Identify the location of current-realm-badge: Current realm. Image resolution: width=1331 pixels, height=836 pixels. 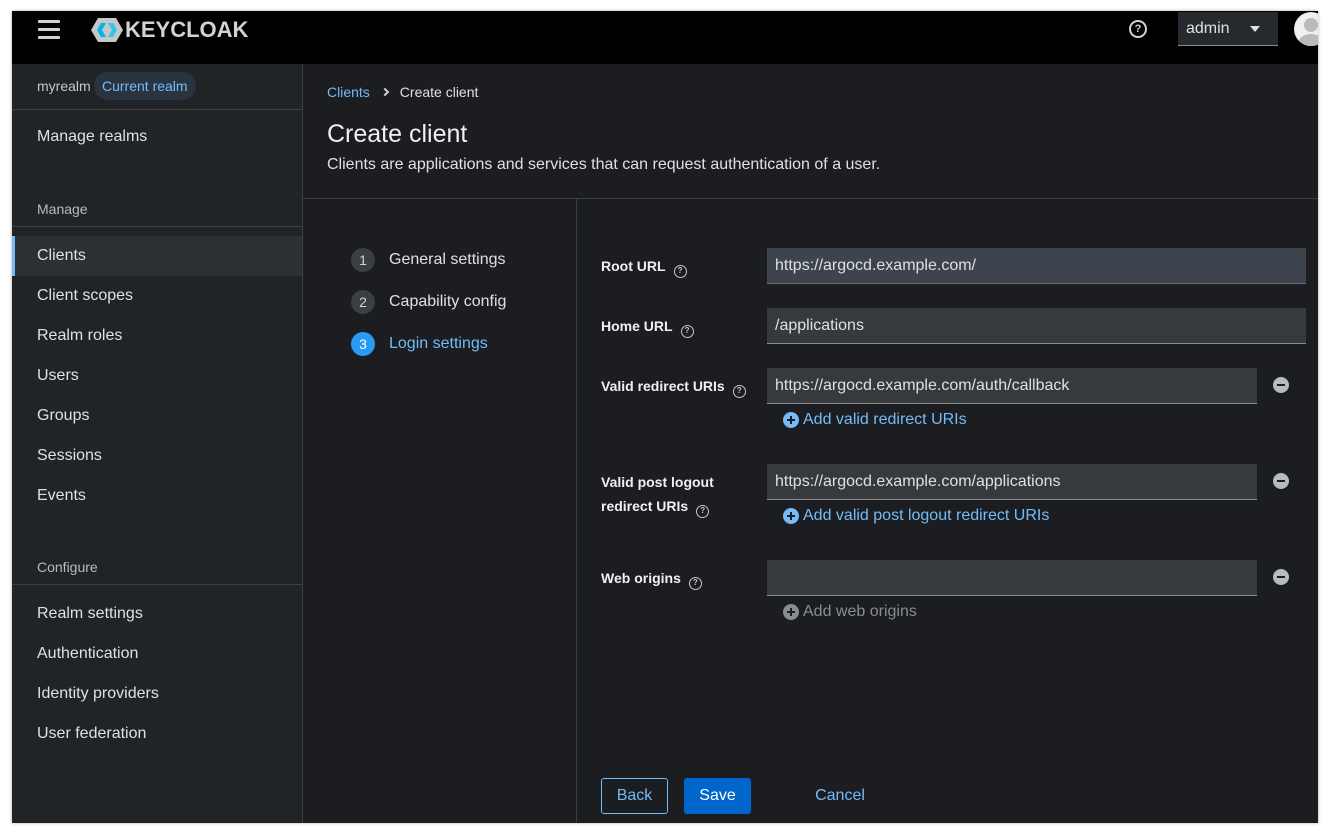
(145, 86).